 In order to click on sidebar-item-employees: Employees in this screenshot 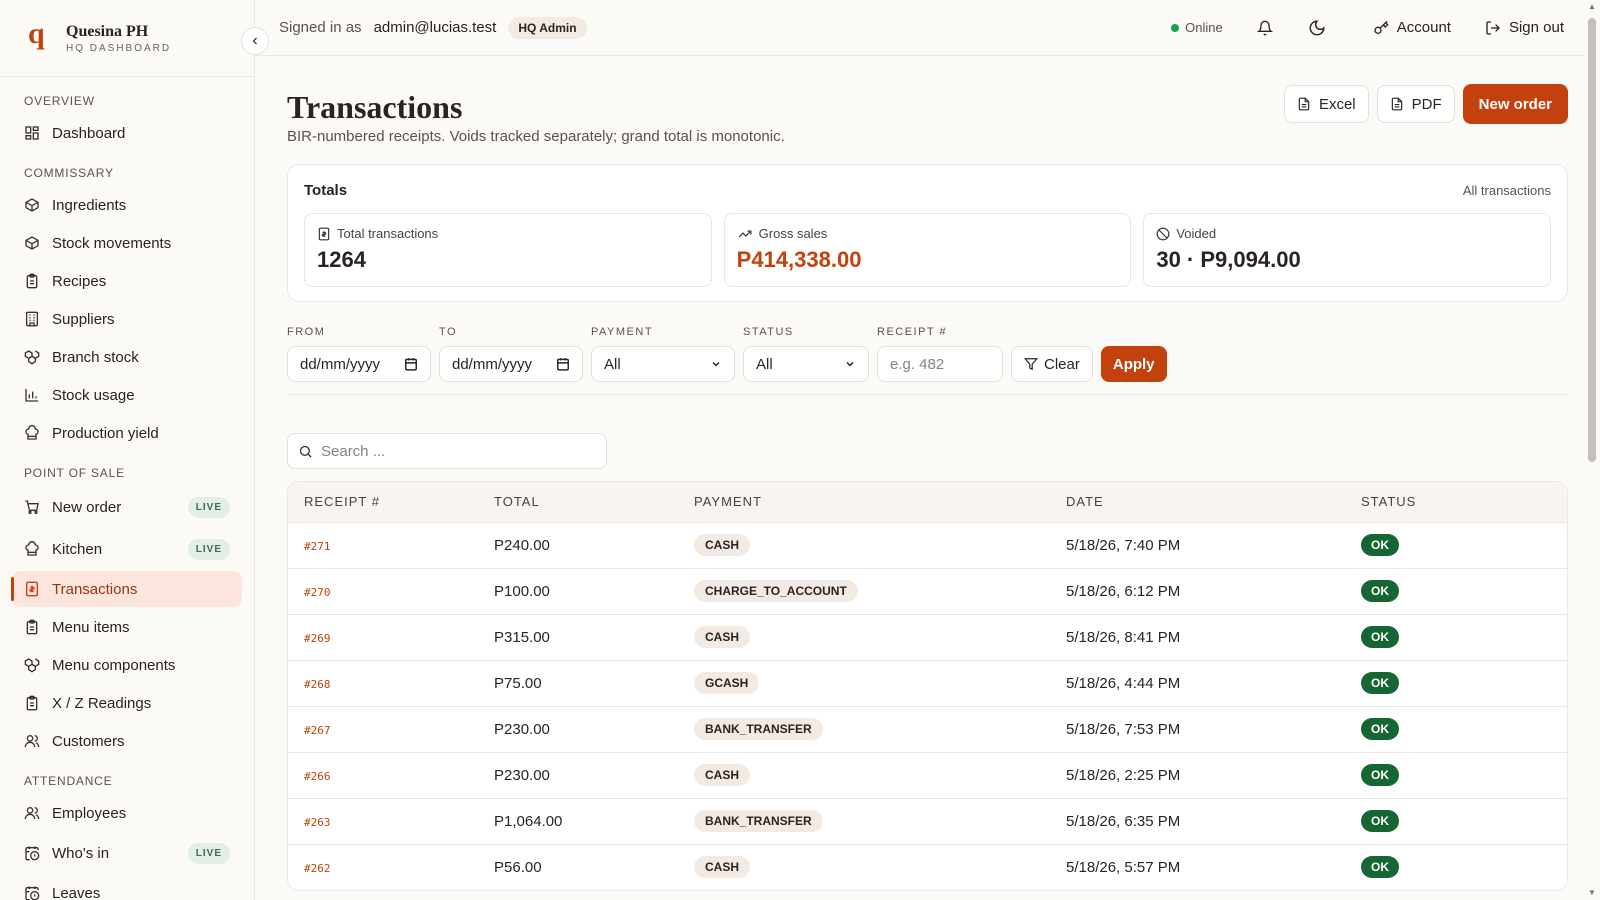, I will do `click(127, 813)`.